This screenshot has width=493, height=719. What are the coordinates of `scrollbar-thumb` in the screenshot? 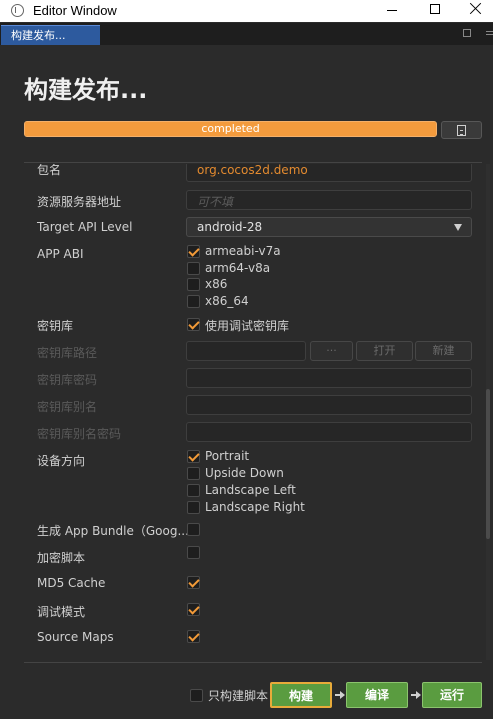 It's located at (488, 464).